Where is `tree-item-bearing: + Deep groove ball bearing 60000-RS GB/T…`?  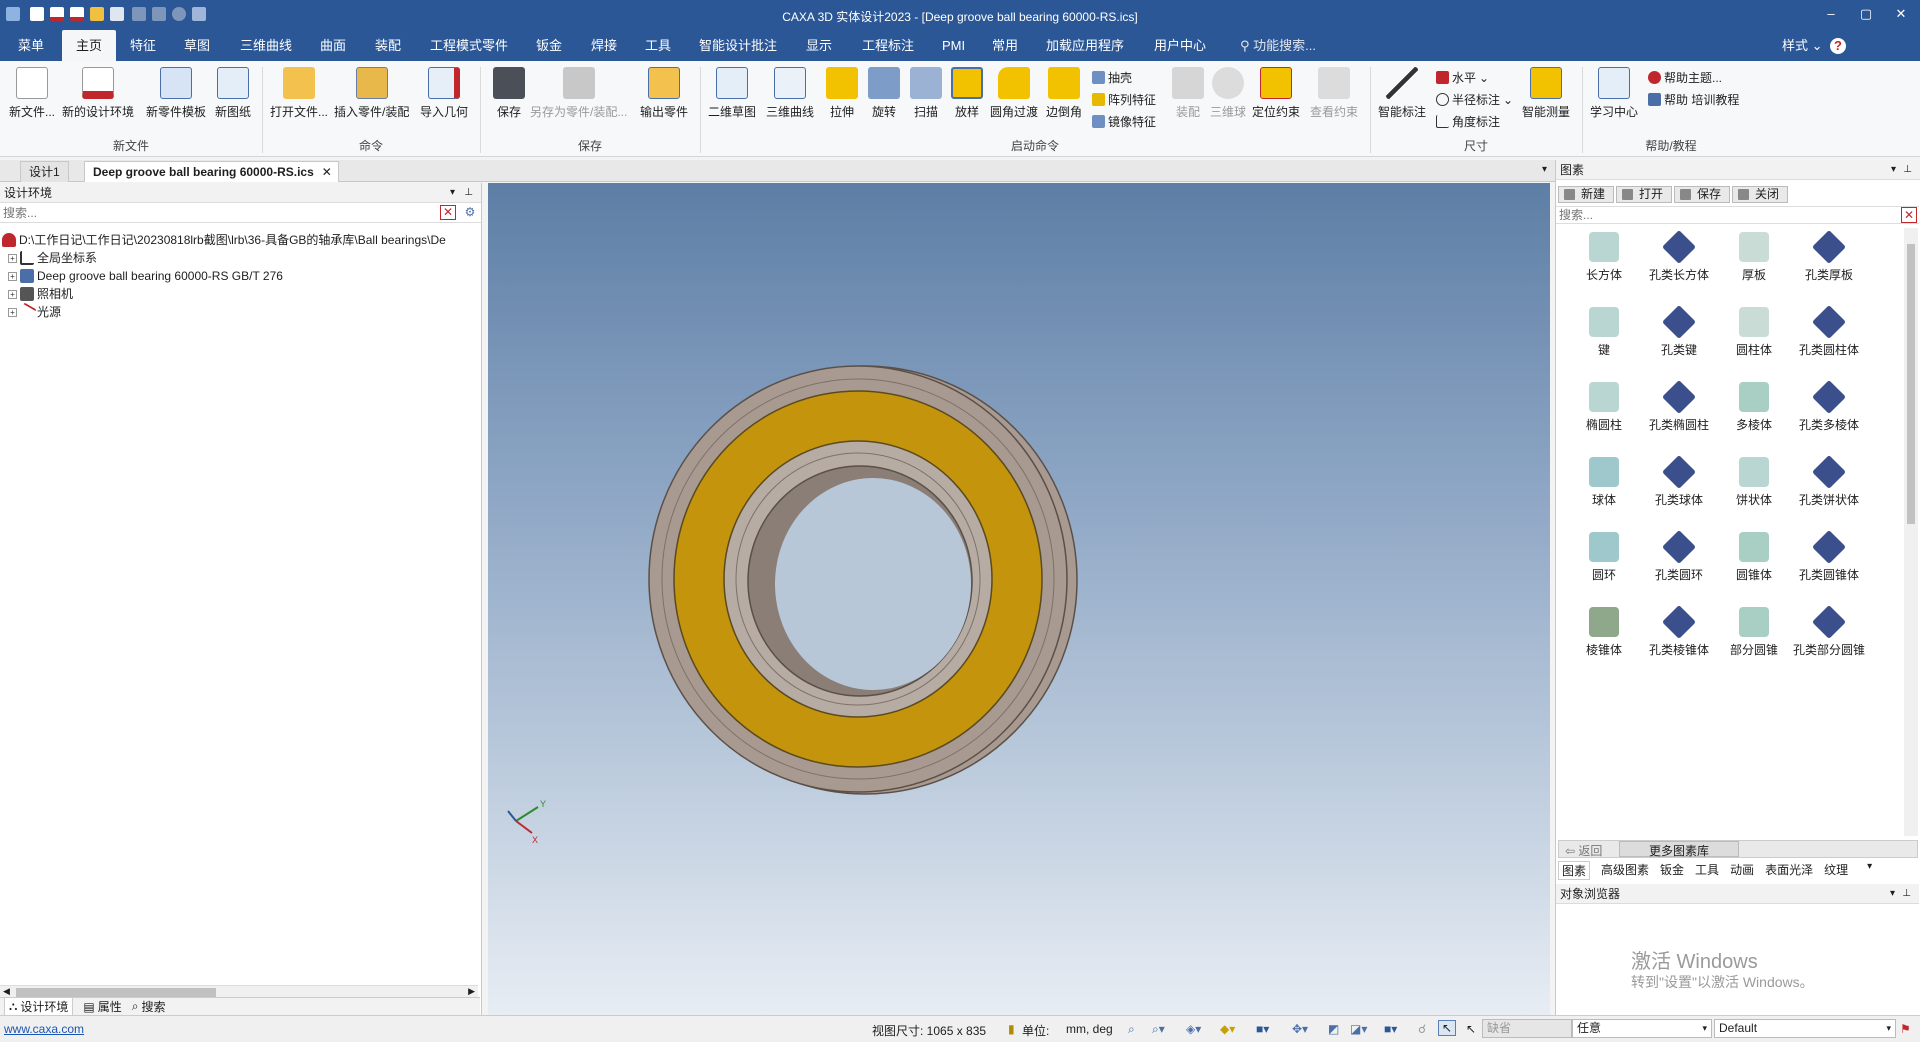 tree-item-bearing: + Deep groove ball bearing 60000-RS GB/T… is located at coordinates (145, 276).